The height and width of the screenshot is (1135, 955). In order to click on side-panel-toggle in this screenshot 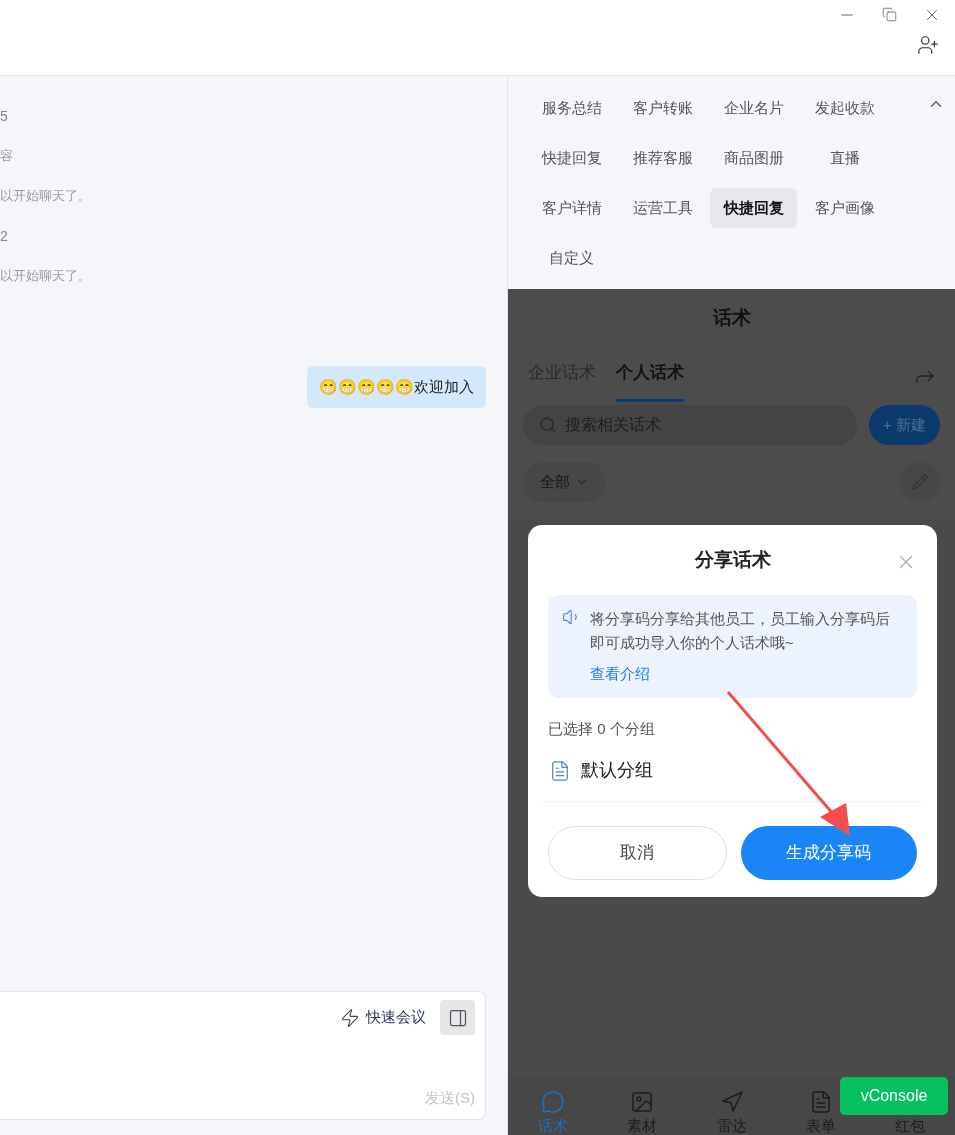, I will do `click(457, 1017)`.